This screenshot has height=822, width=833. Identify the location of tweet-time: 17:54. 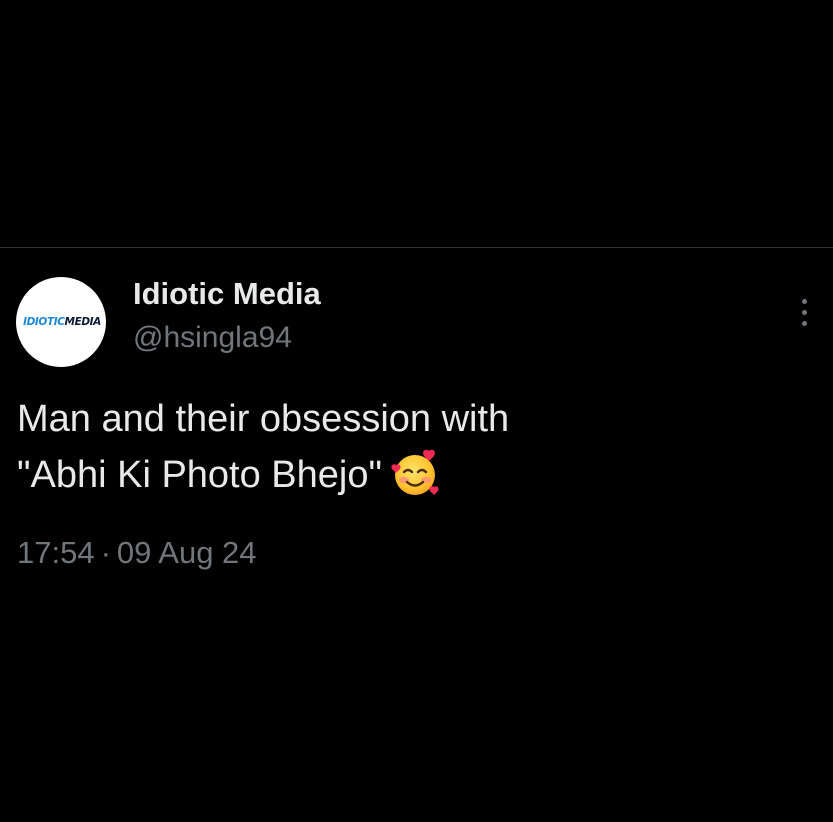
(56, 552).